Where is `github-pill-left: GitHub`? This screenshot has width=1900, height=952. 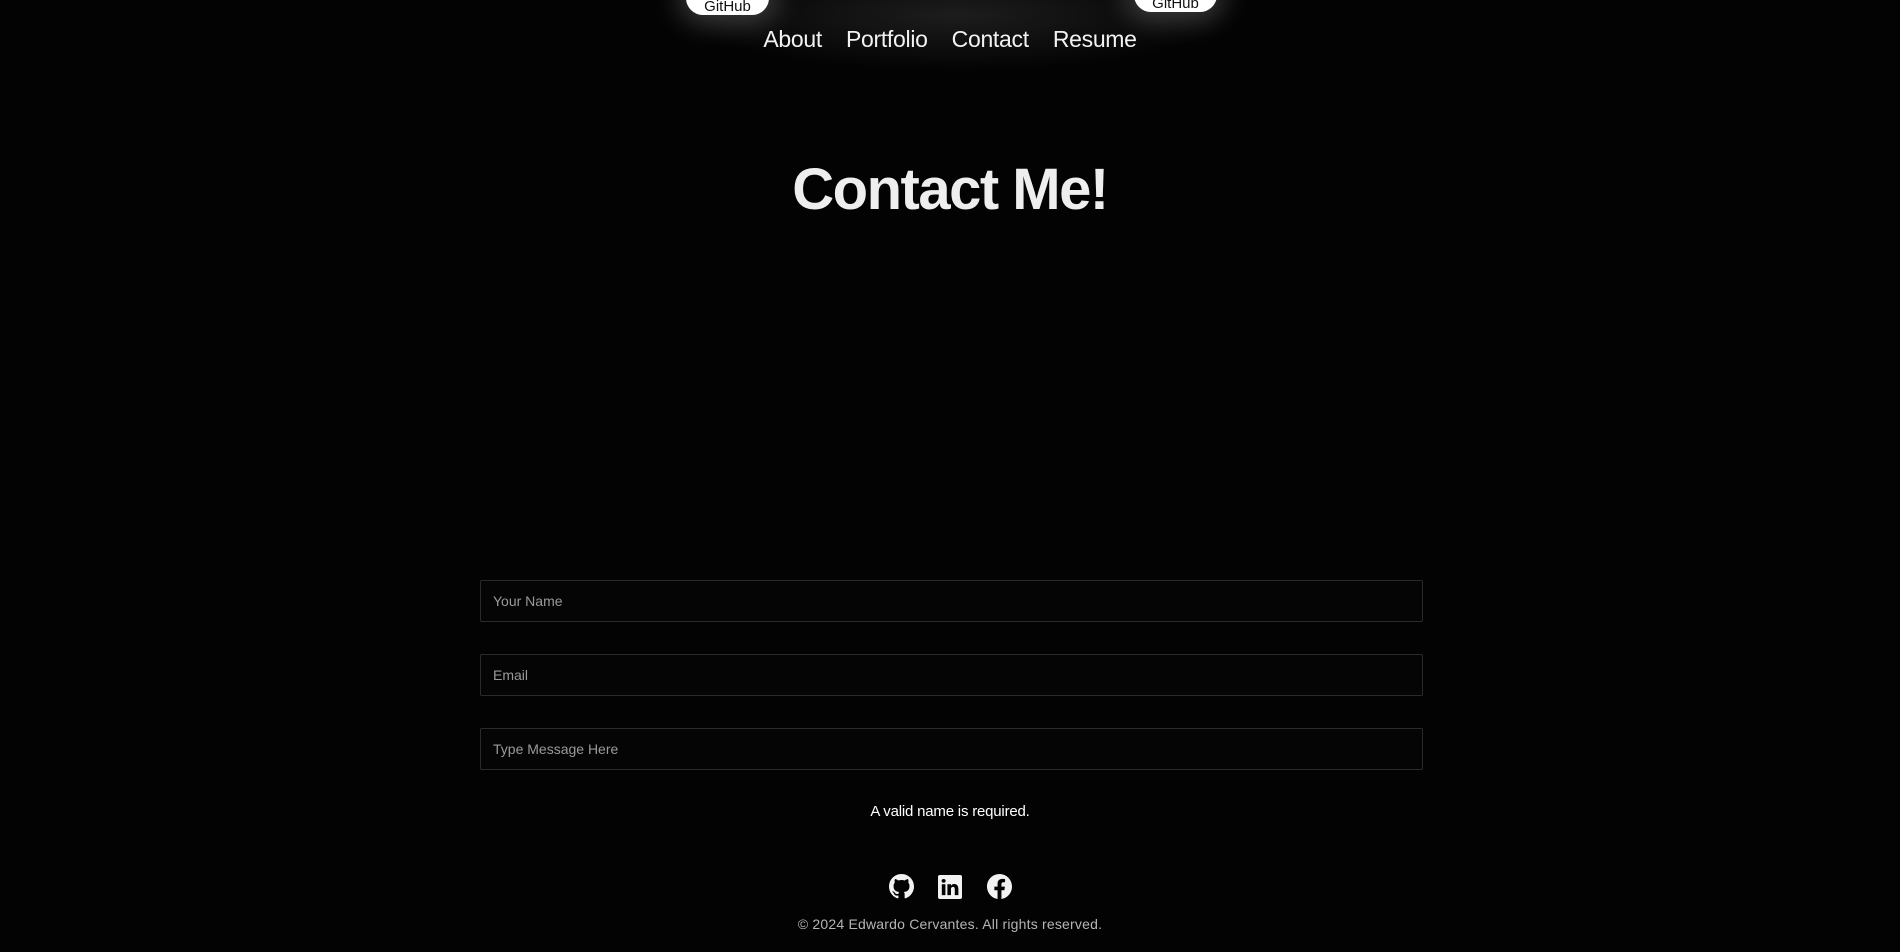
github-pill-left: GitHub is located at coordinates (727, 7).